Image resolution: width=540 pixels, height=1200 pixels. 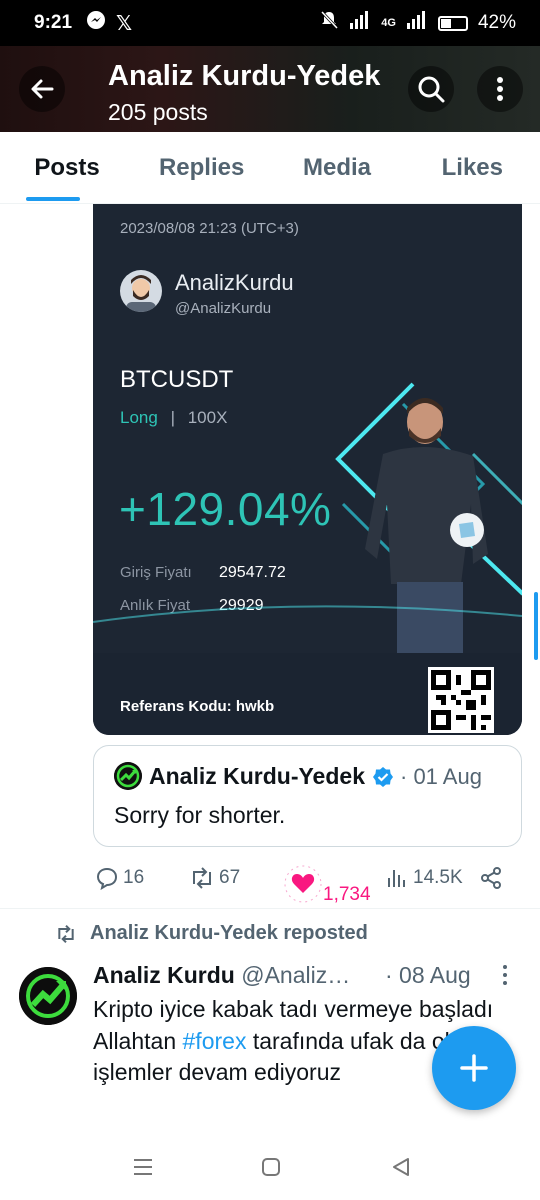 What do you see at coordinates (158, 112) in the screenshot?
I see `posts-count: 205 posts` at bounding box center [158, 112].